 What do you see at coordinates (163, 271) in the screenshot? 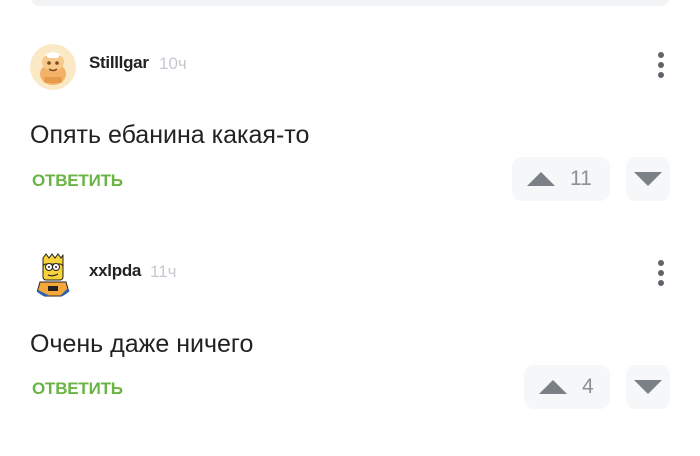
I see `comment-timestamp: 11ч` at bounding box center [163, 271].